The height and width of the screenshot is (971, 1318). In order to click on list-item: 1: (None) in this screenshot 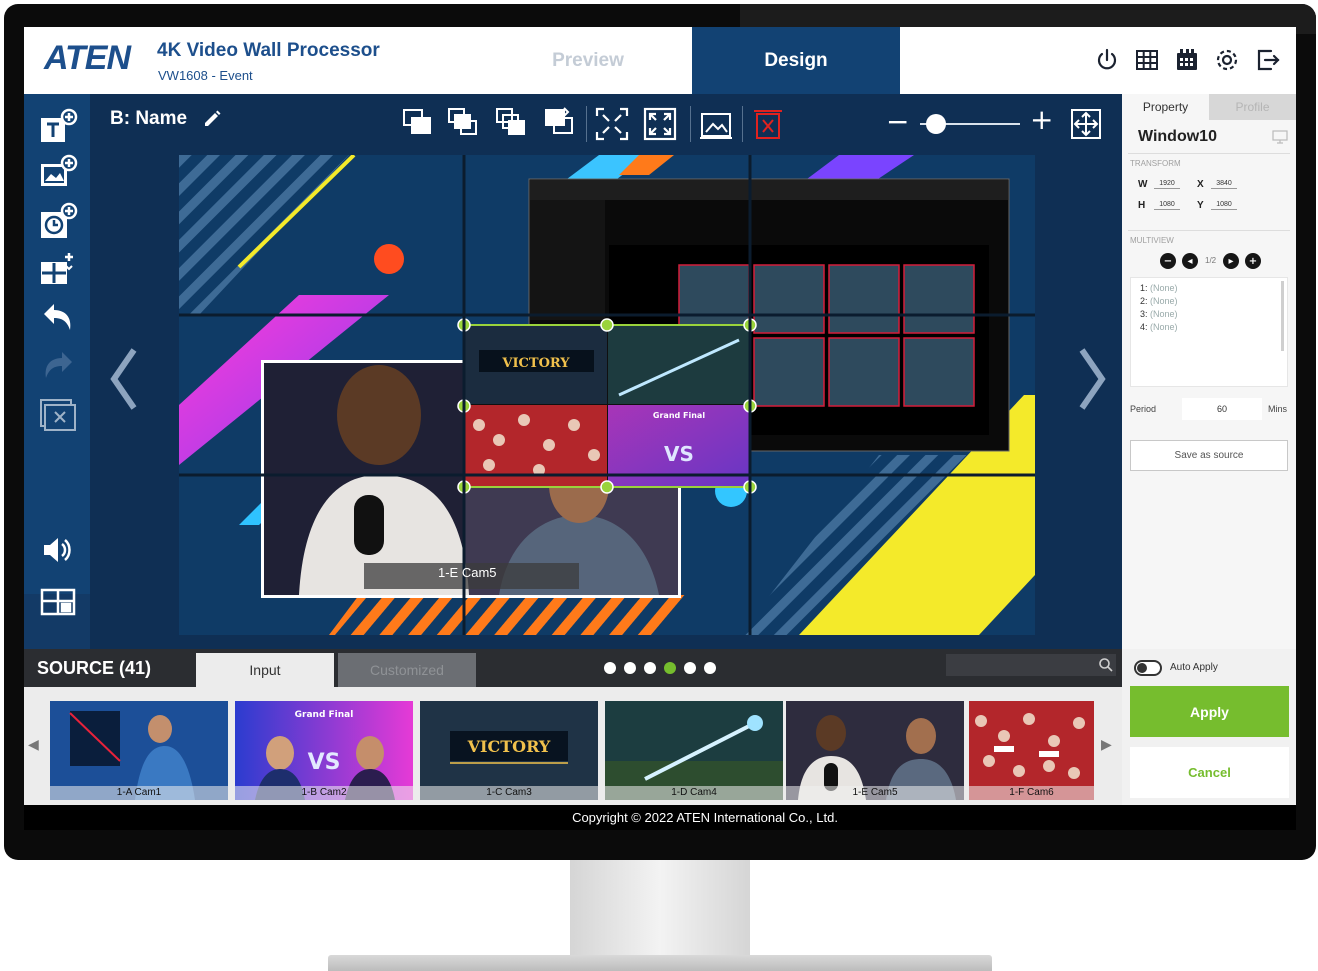, I will do `click(1159, 288)`.